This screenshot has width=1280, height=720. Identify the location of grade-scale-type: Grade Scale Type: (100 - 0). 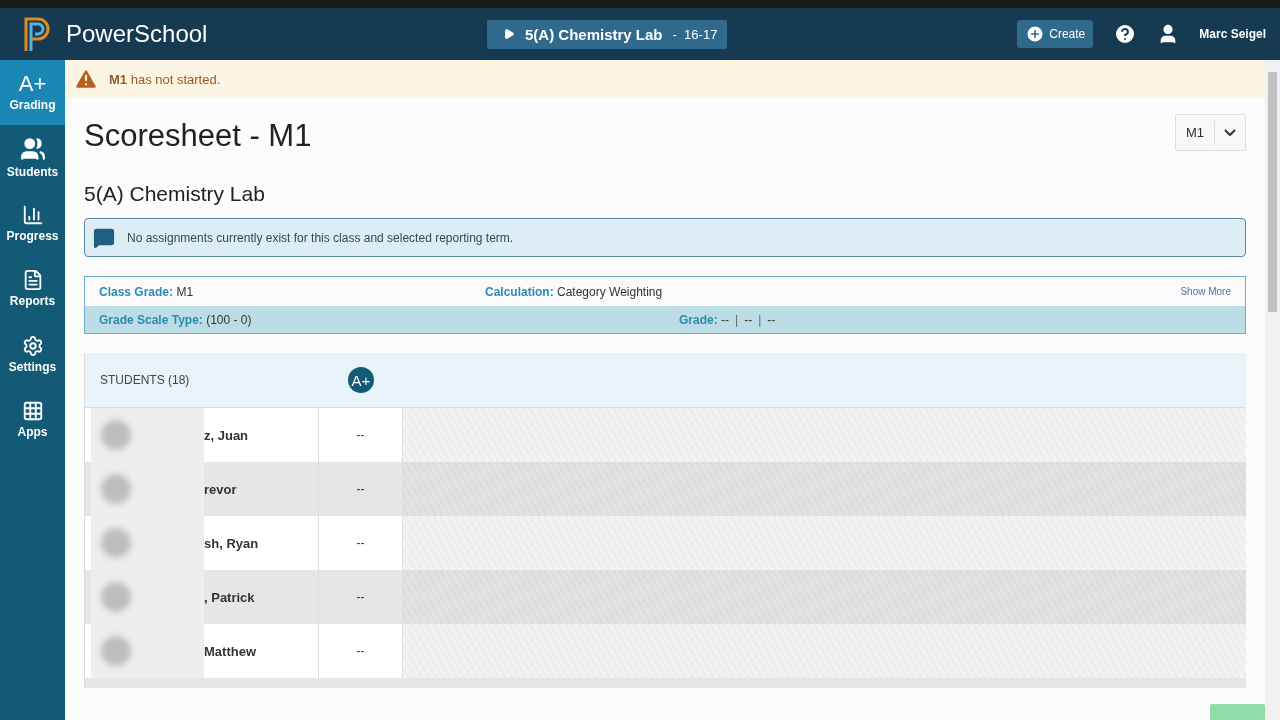
(176, 319).